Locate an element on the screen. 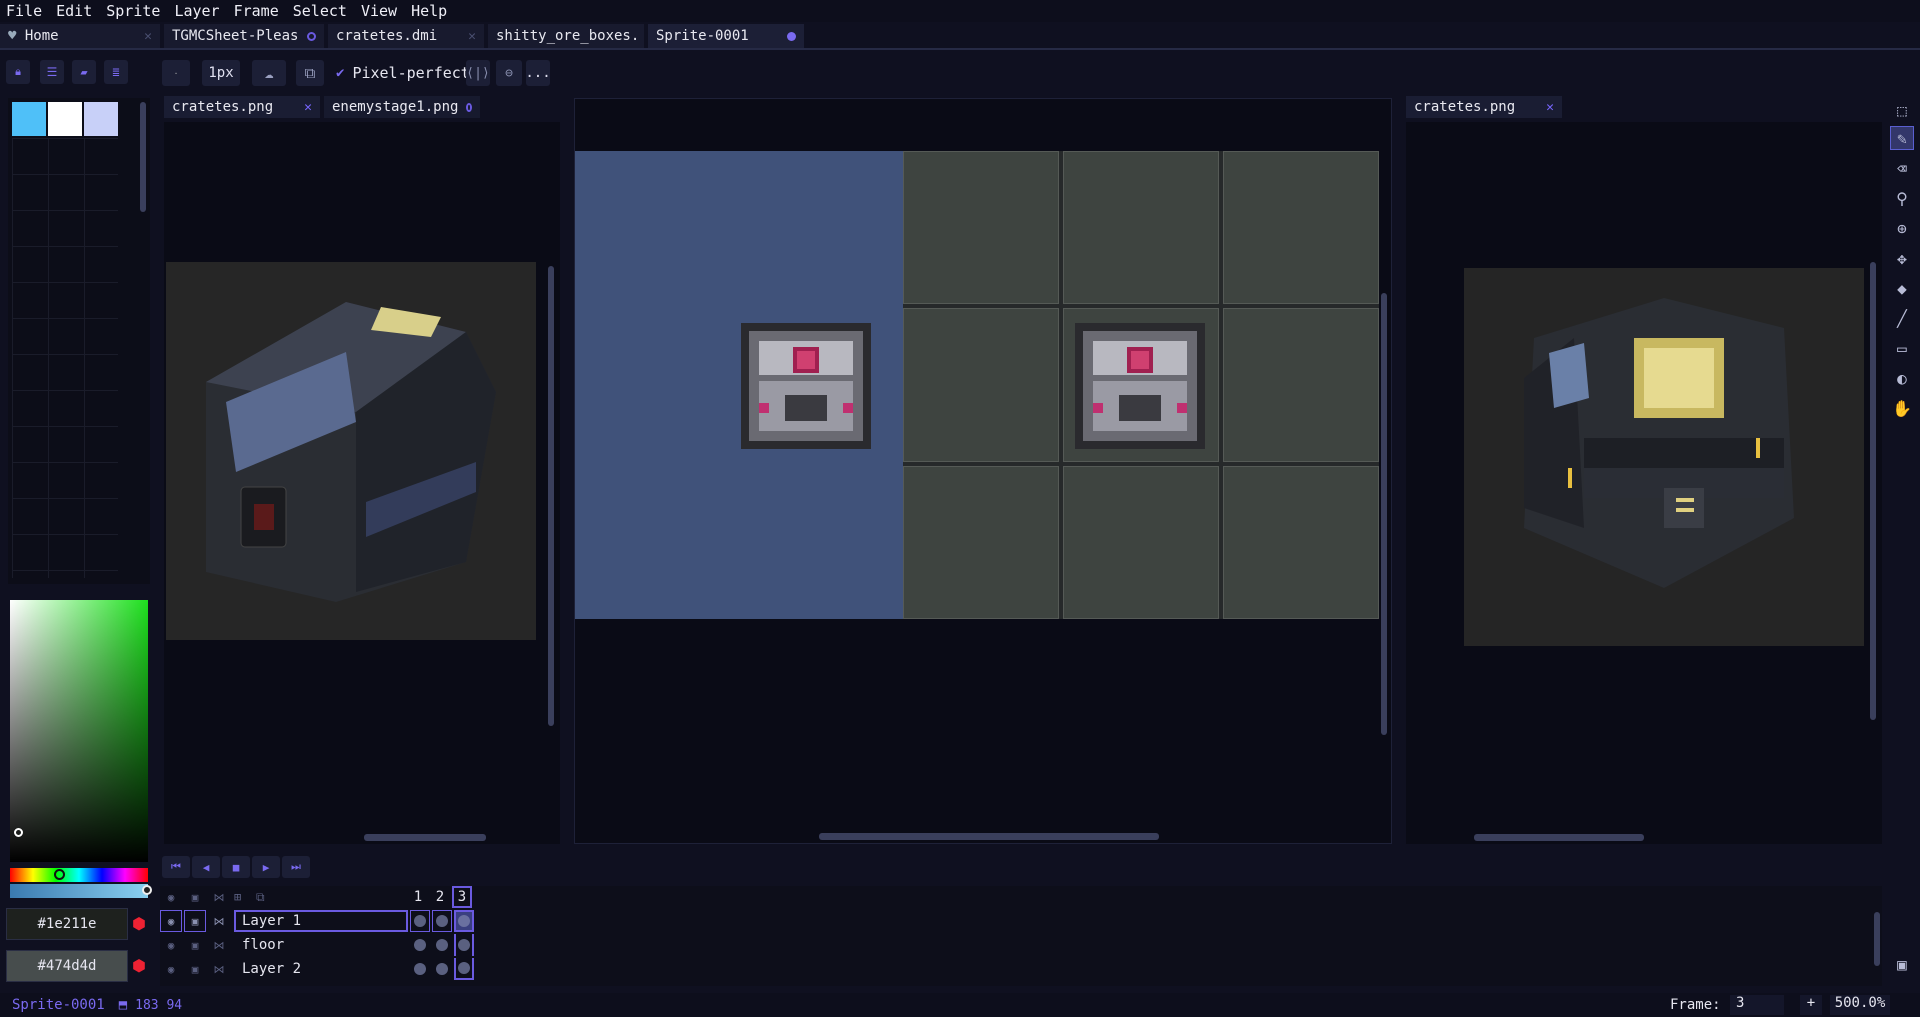 The image size is (1920, 1017). sample-icon: ⧉ is located at coordinates (310, 73).